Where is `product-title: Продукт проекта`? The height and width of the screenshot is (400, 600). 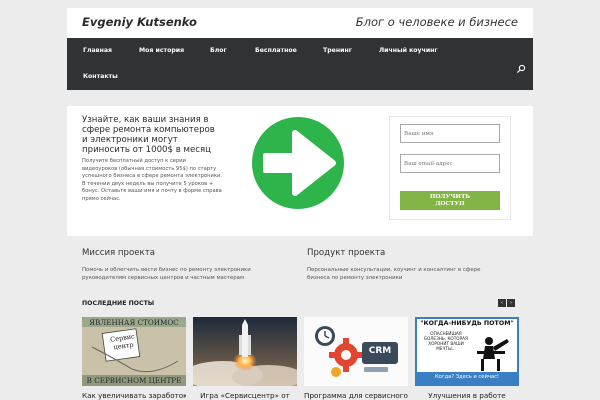
product-title: Продукт проекта is located at coordinates (346, 253).